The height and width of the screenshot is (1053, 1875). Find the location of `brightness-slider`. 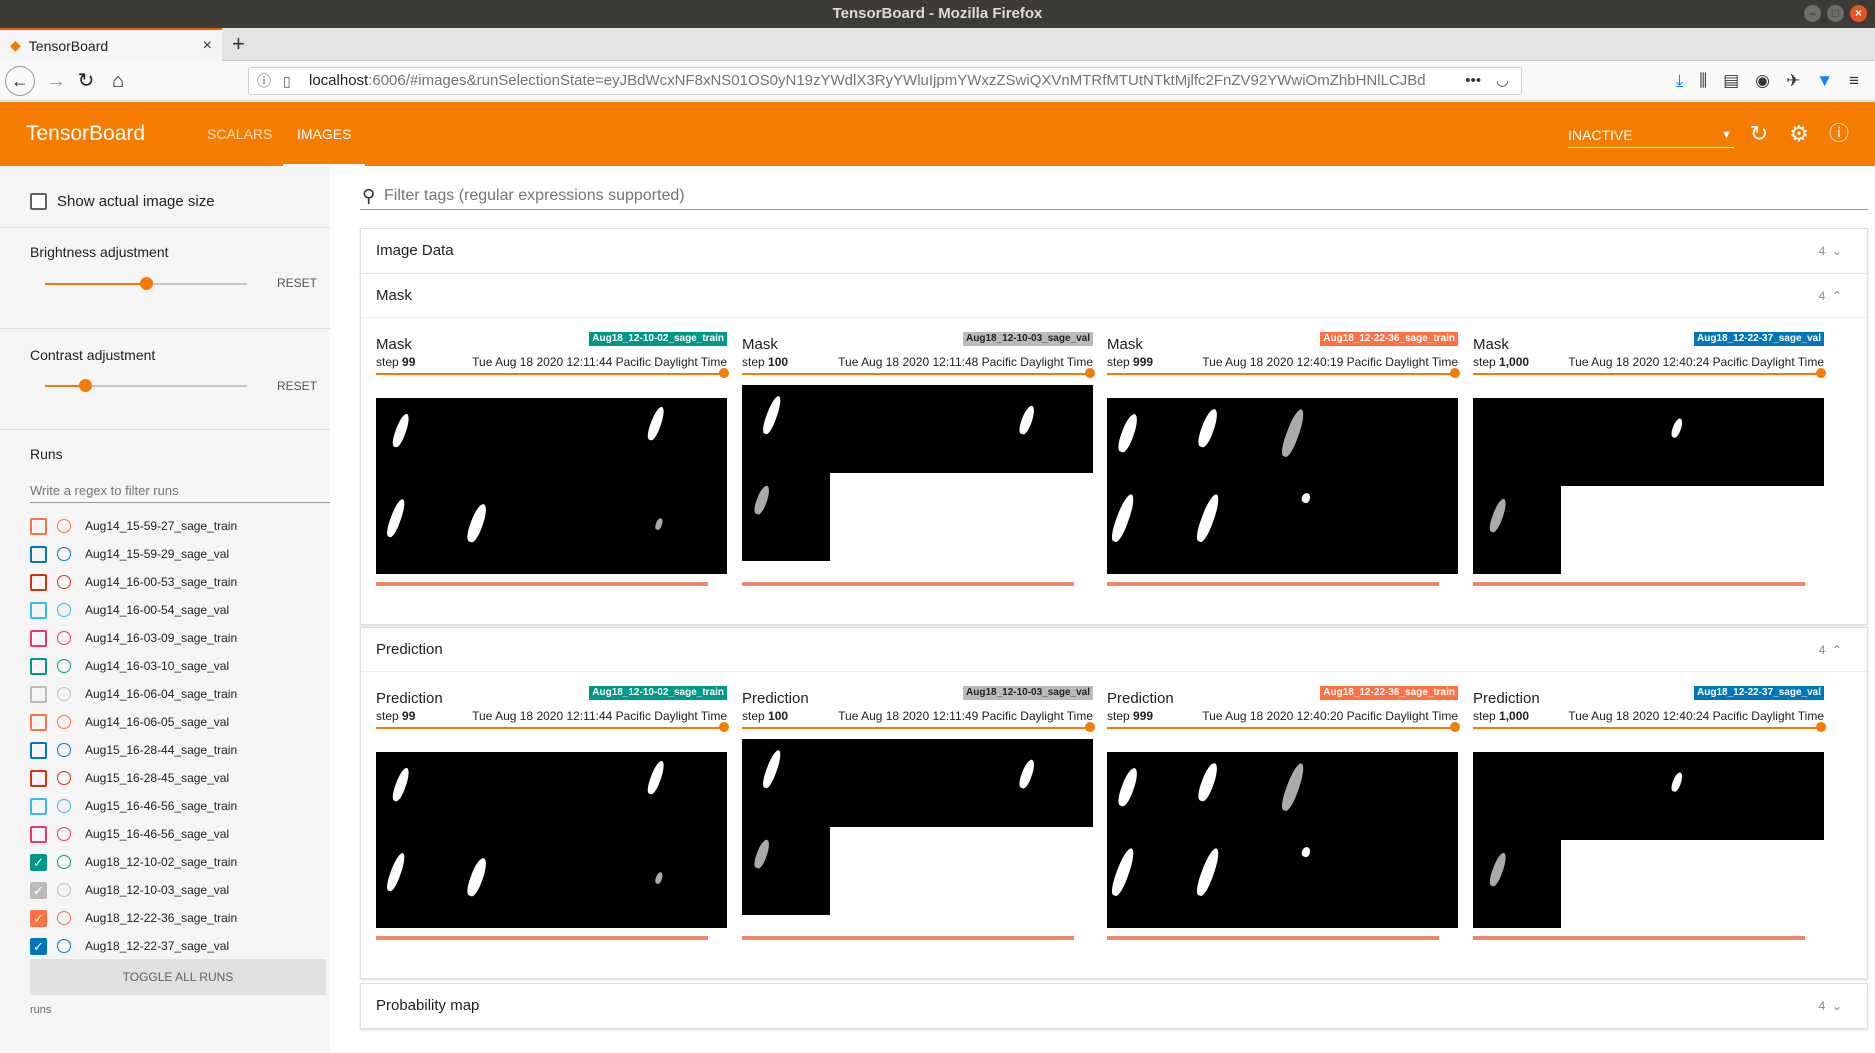

brightness-slider is located at coordinates (146, 283).